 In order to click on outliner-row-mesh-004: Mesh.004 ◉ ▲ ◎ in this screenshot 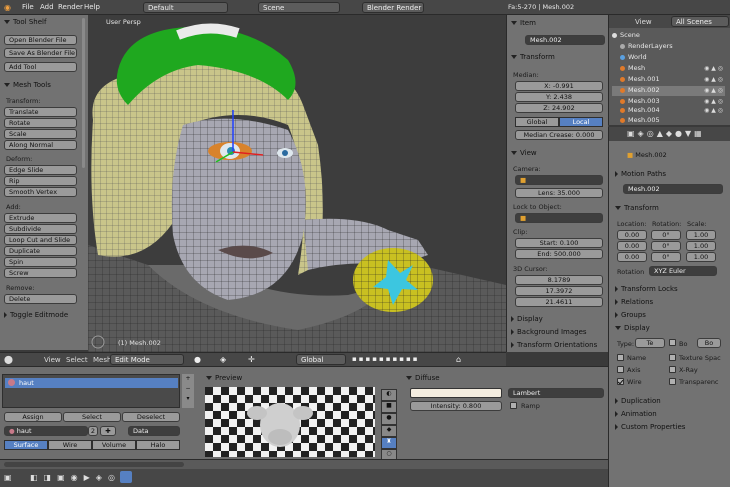, I will do `click(668, 111)`.